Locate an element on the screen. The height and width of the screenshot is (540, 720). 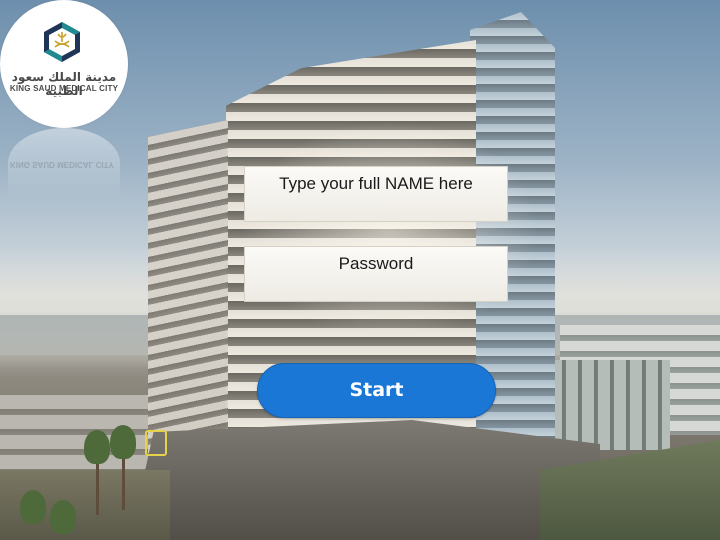
start-button: Start is located at coordinates (376, 390).